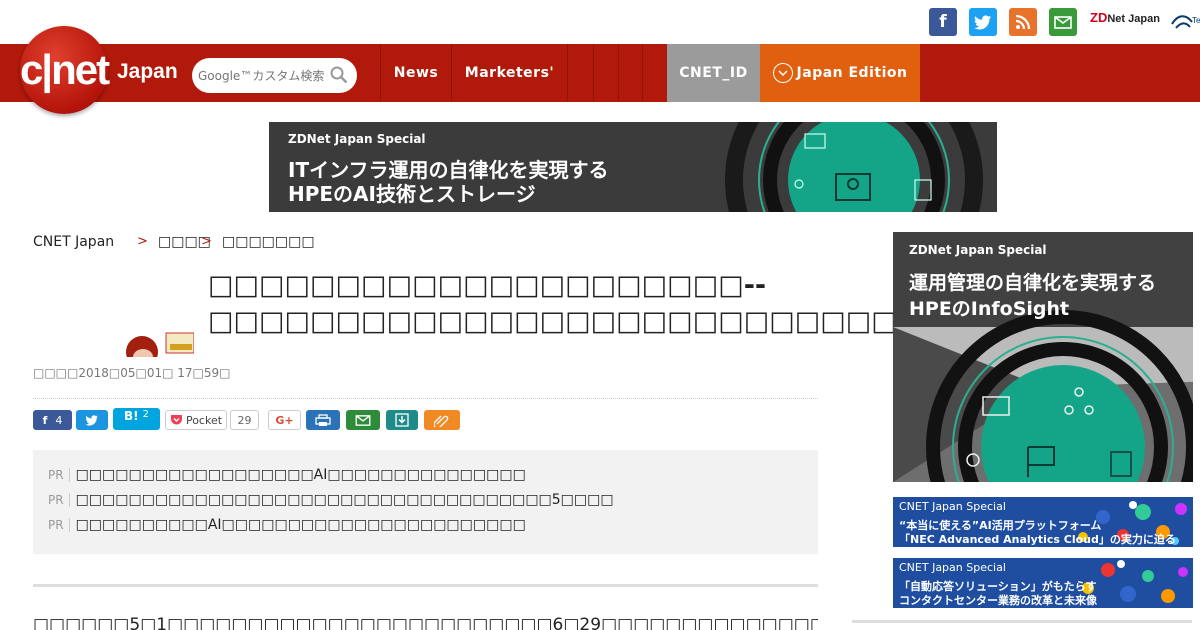  I want to click on facebook-count: 4, so click(59, 420).